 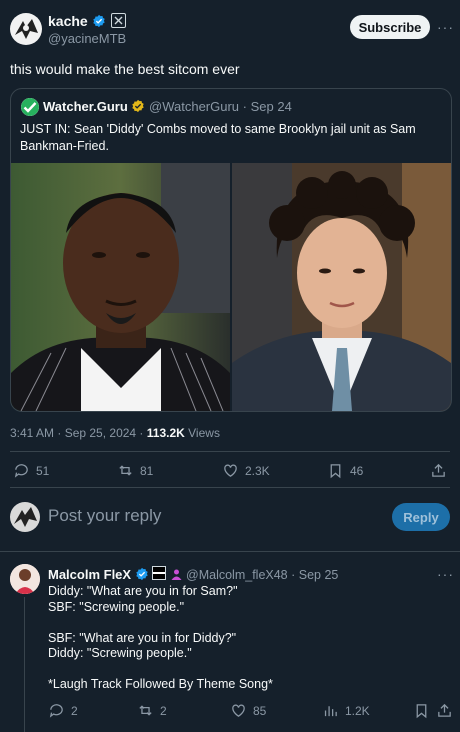 I want to click on thread-line, so click(x=24, y=664).